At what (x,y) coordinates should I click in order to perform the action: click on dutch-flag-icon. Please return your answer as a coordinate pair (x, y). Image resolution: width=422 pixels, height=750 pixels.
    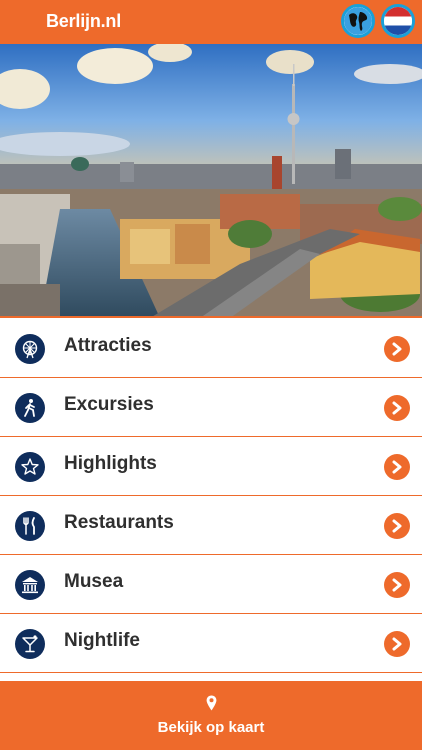
    Looking at the image, I should click on (398, 21).